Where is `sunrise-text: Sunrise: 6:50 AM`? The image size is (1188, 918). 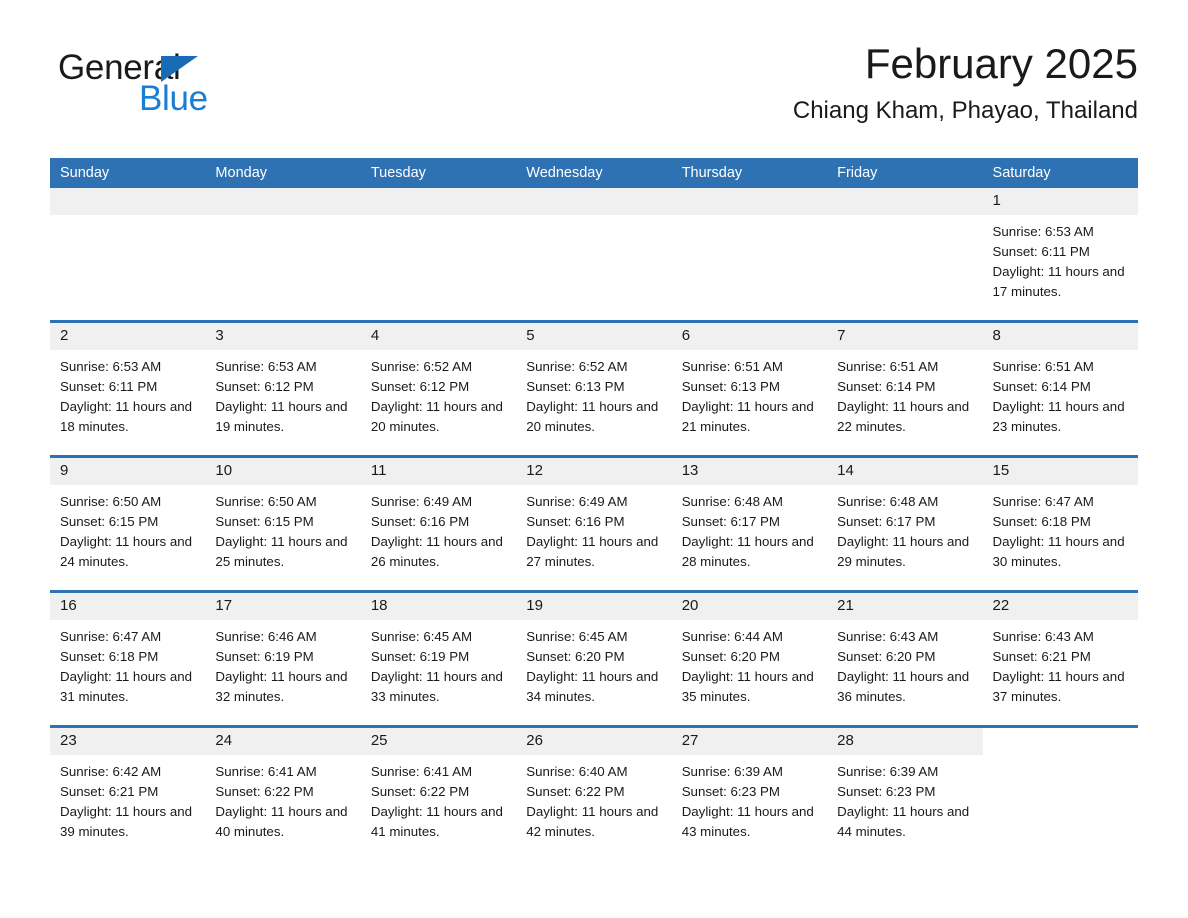 sunrise-text: Sunrise: 6:50 AM is located at coordinates (111, 501).